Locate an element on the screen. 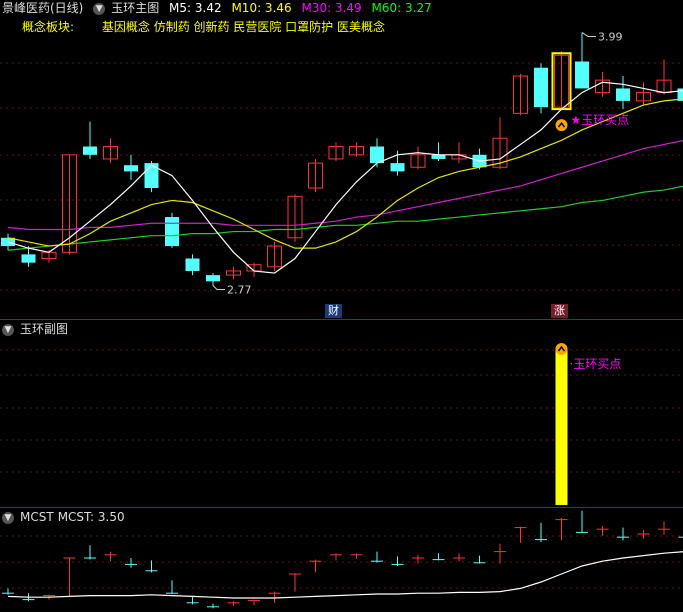 The height and width of the screenshot is (612, 683). high-pointer is located at coordinates (588, 34).